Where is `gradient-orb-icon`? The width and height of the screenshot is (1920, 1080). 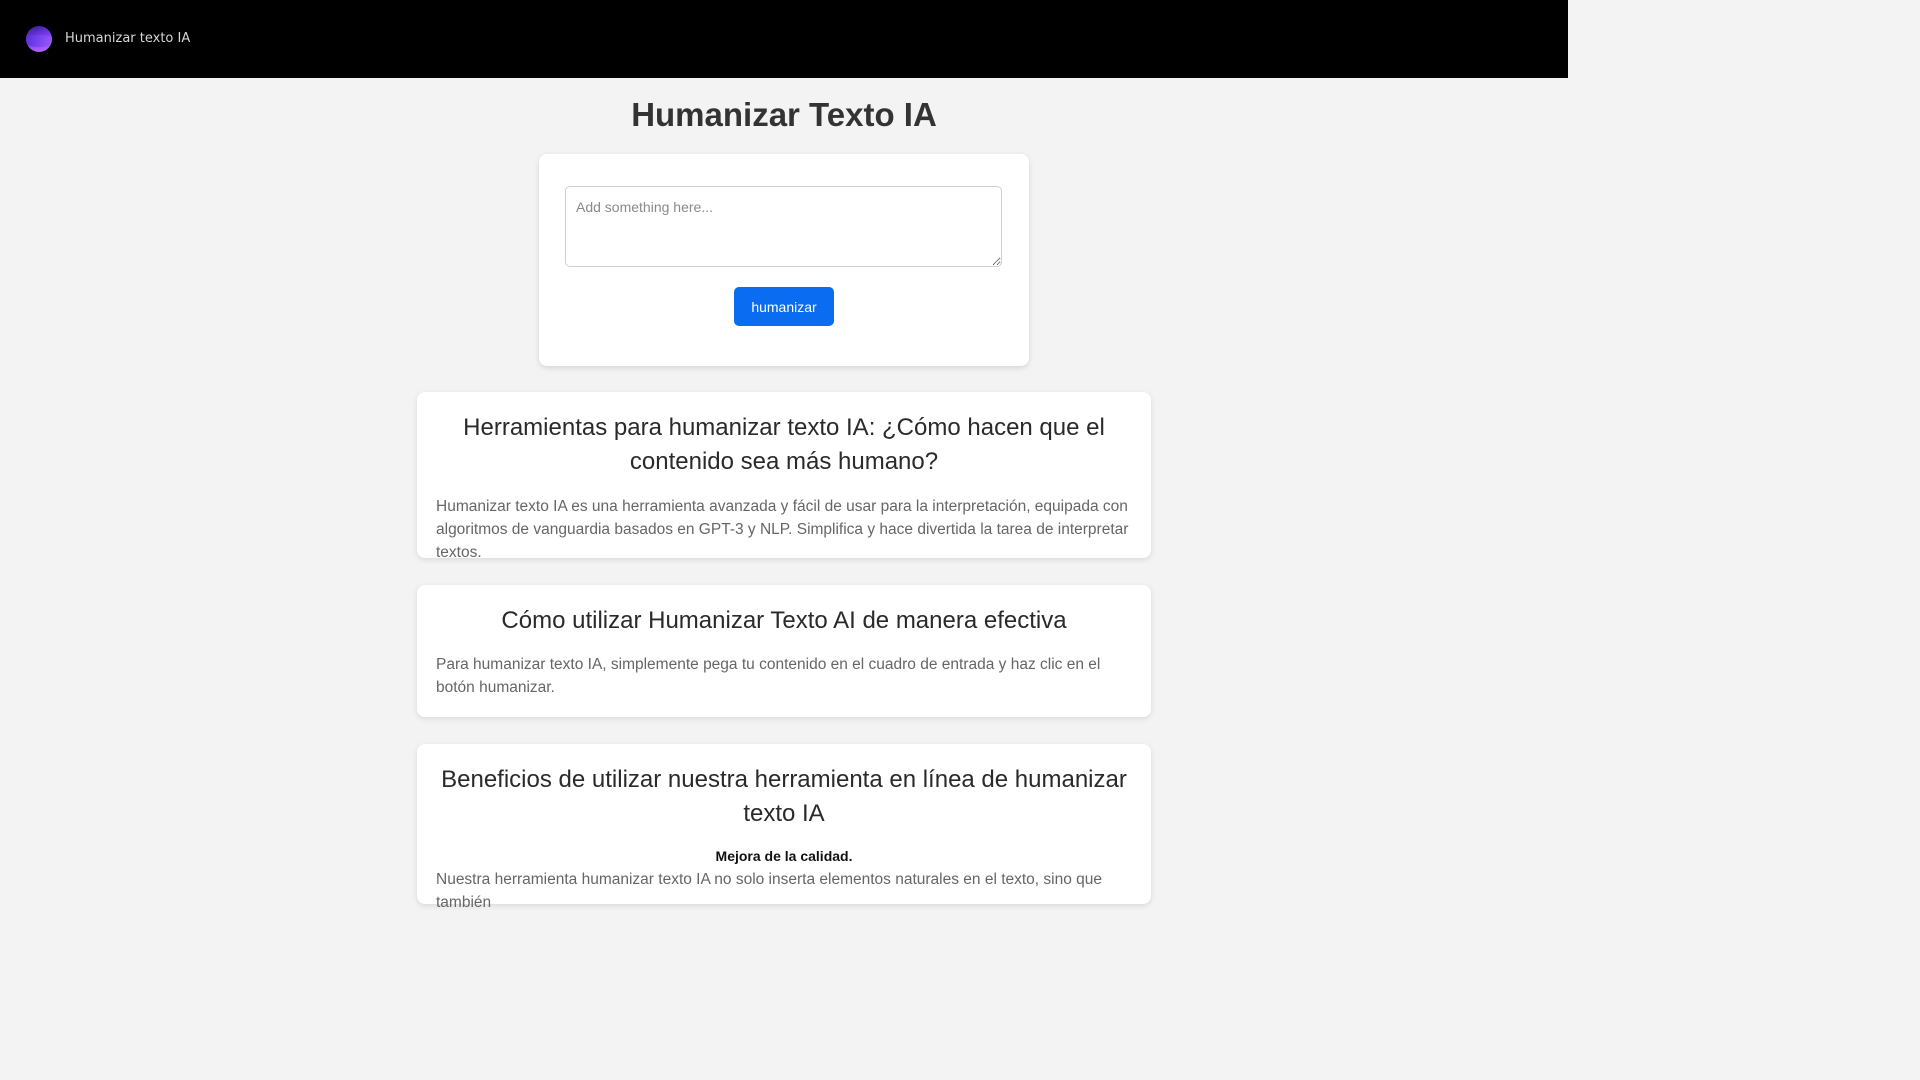 gradient-orb-icon is located at coordinates (39, 39).